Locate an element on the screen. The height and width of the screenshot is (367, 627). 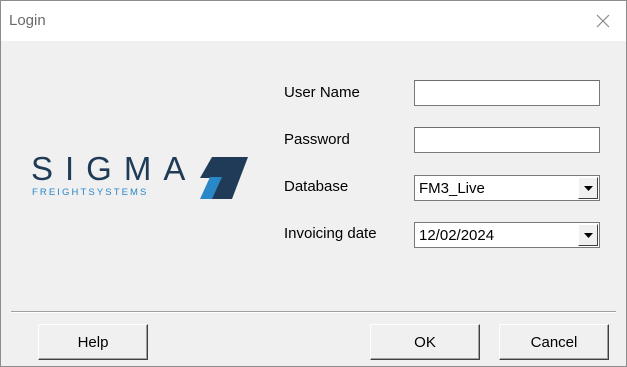
sigma-logo: SIGMA FREIGHTSYSTEMS is located at coordinates (146, 179).